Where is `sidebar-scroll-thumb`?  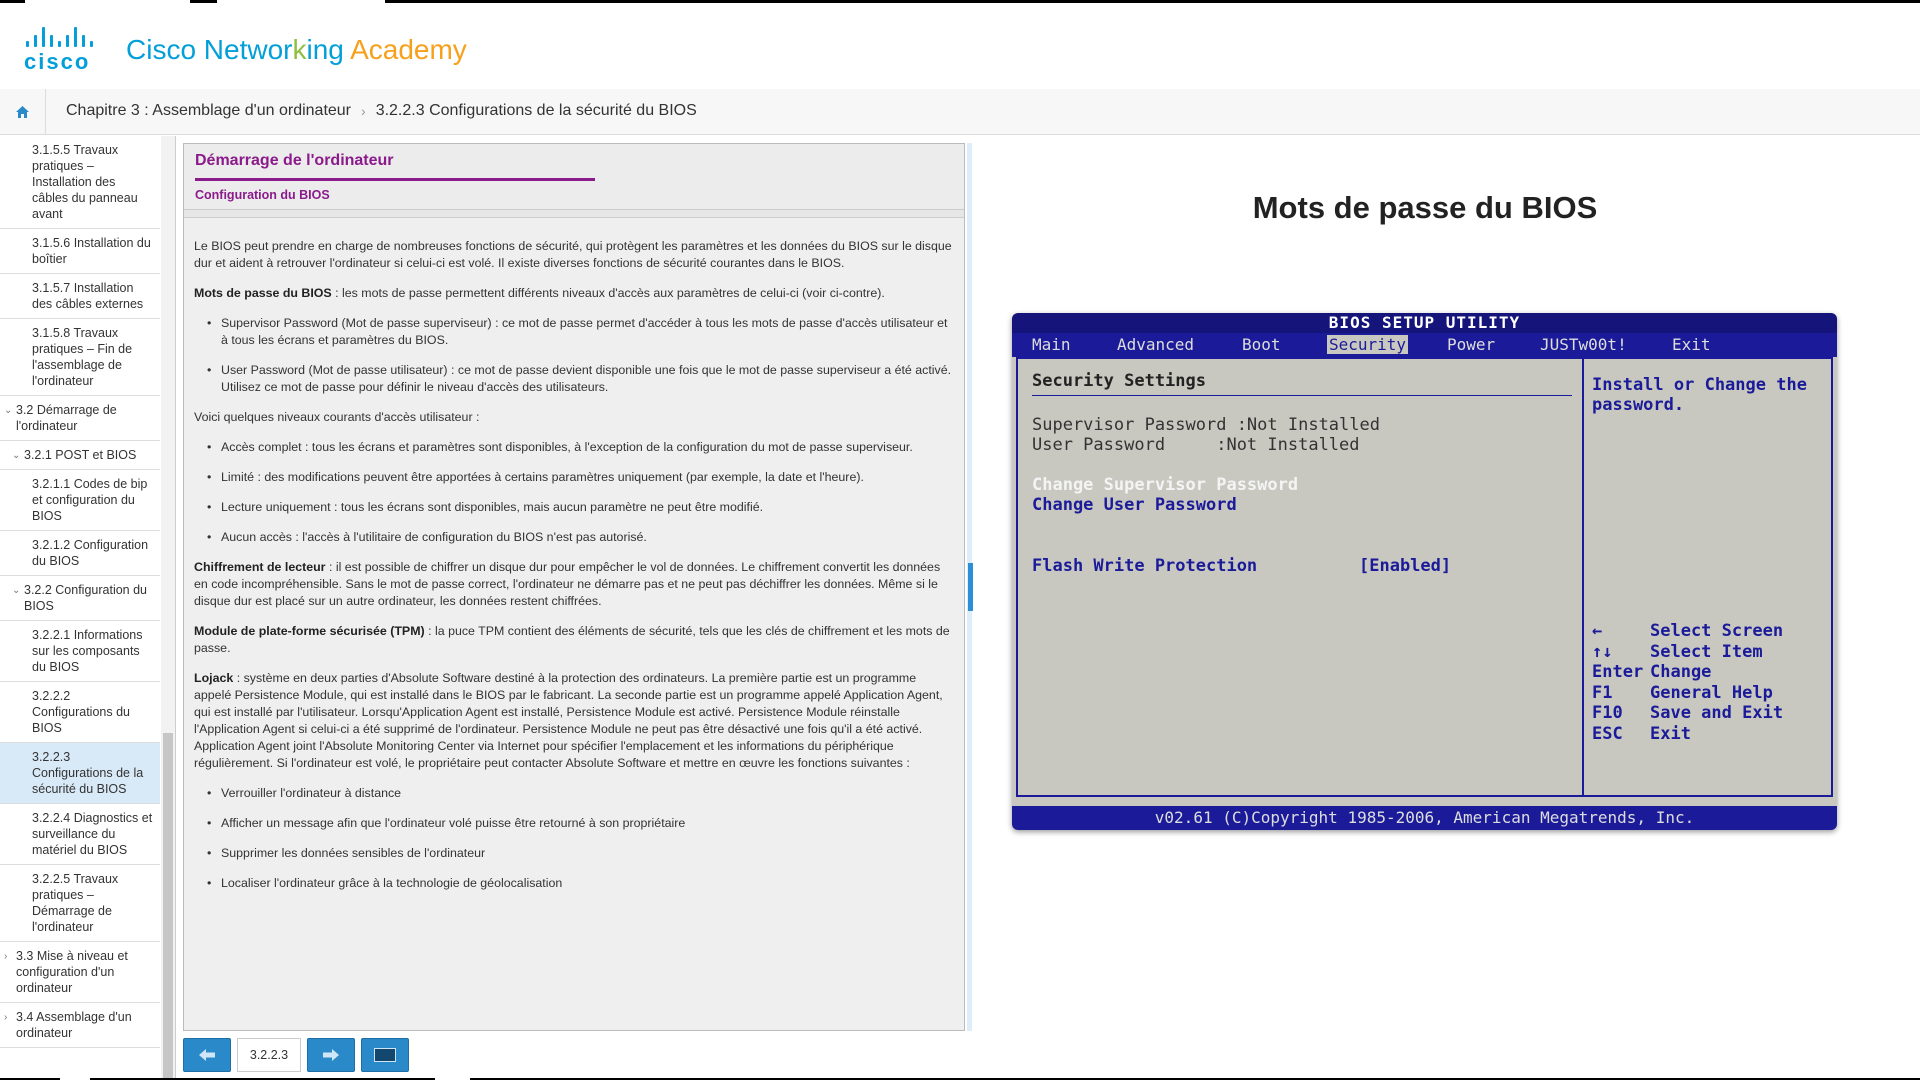
sidebar-scroll-thumb is located at coordinates (168, 906).